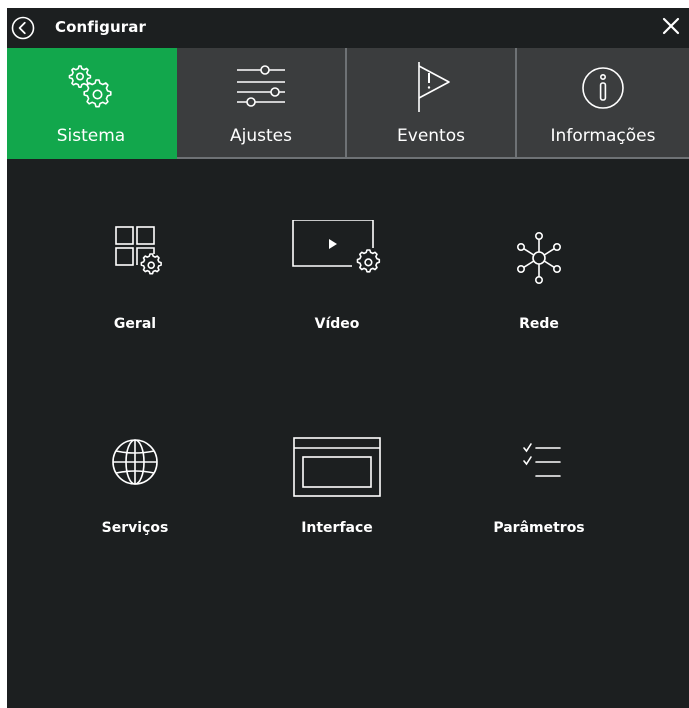 The height and width of the screenshot is (708, 689). I want to click on back-icon, so click(23, 28).